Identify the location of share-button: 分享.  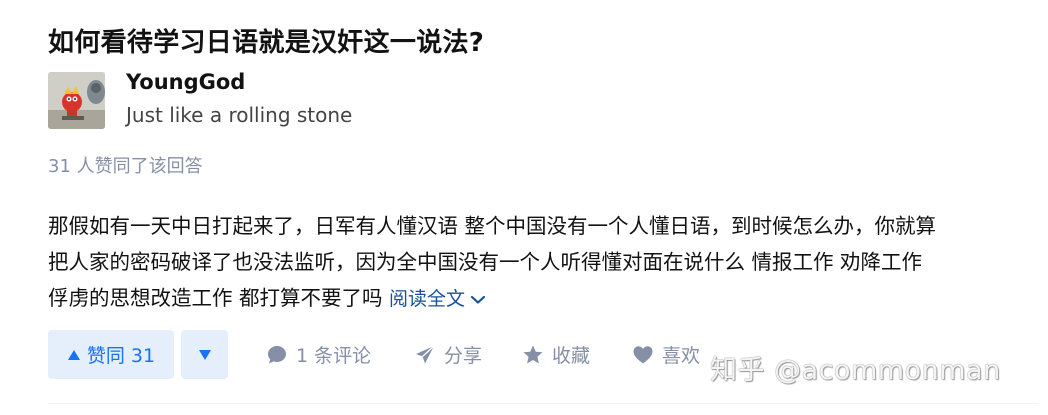
(448, 354).